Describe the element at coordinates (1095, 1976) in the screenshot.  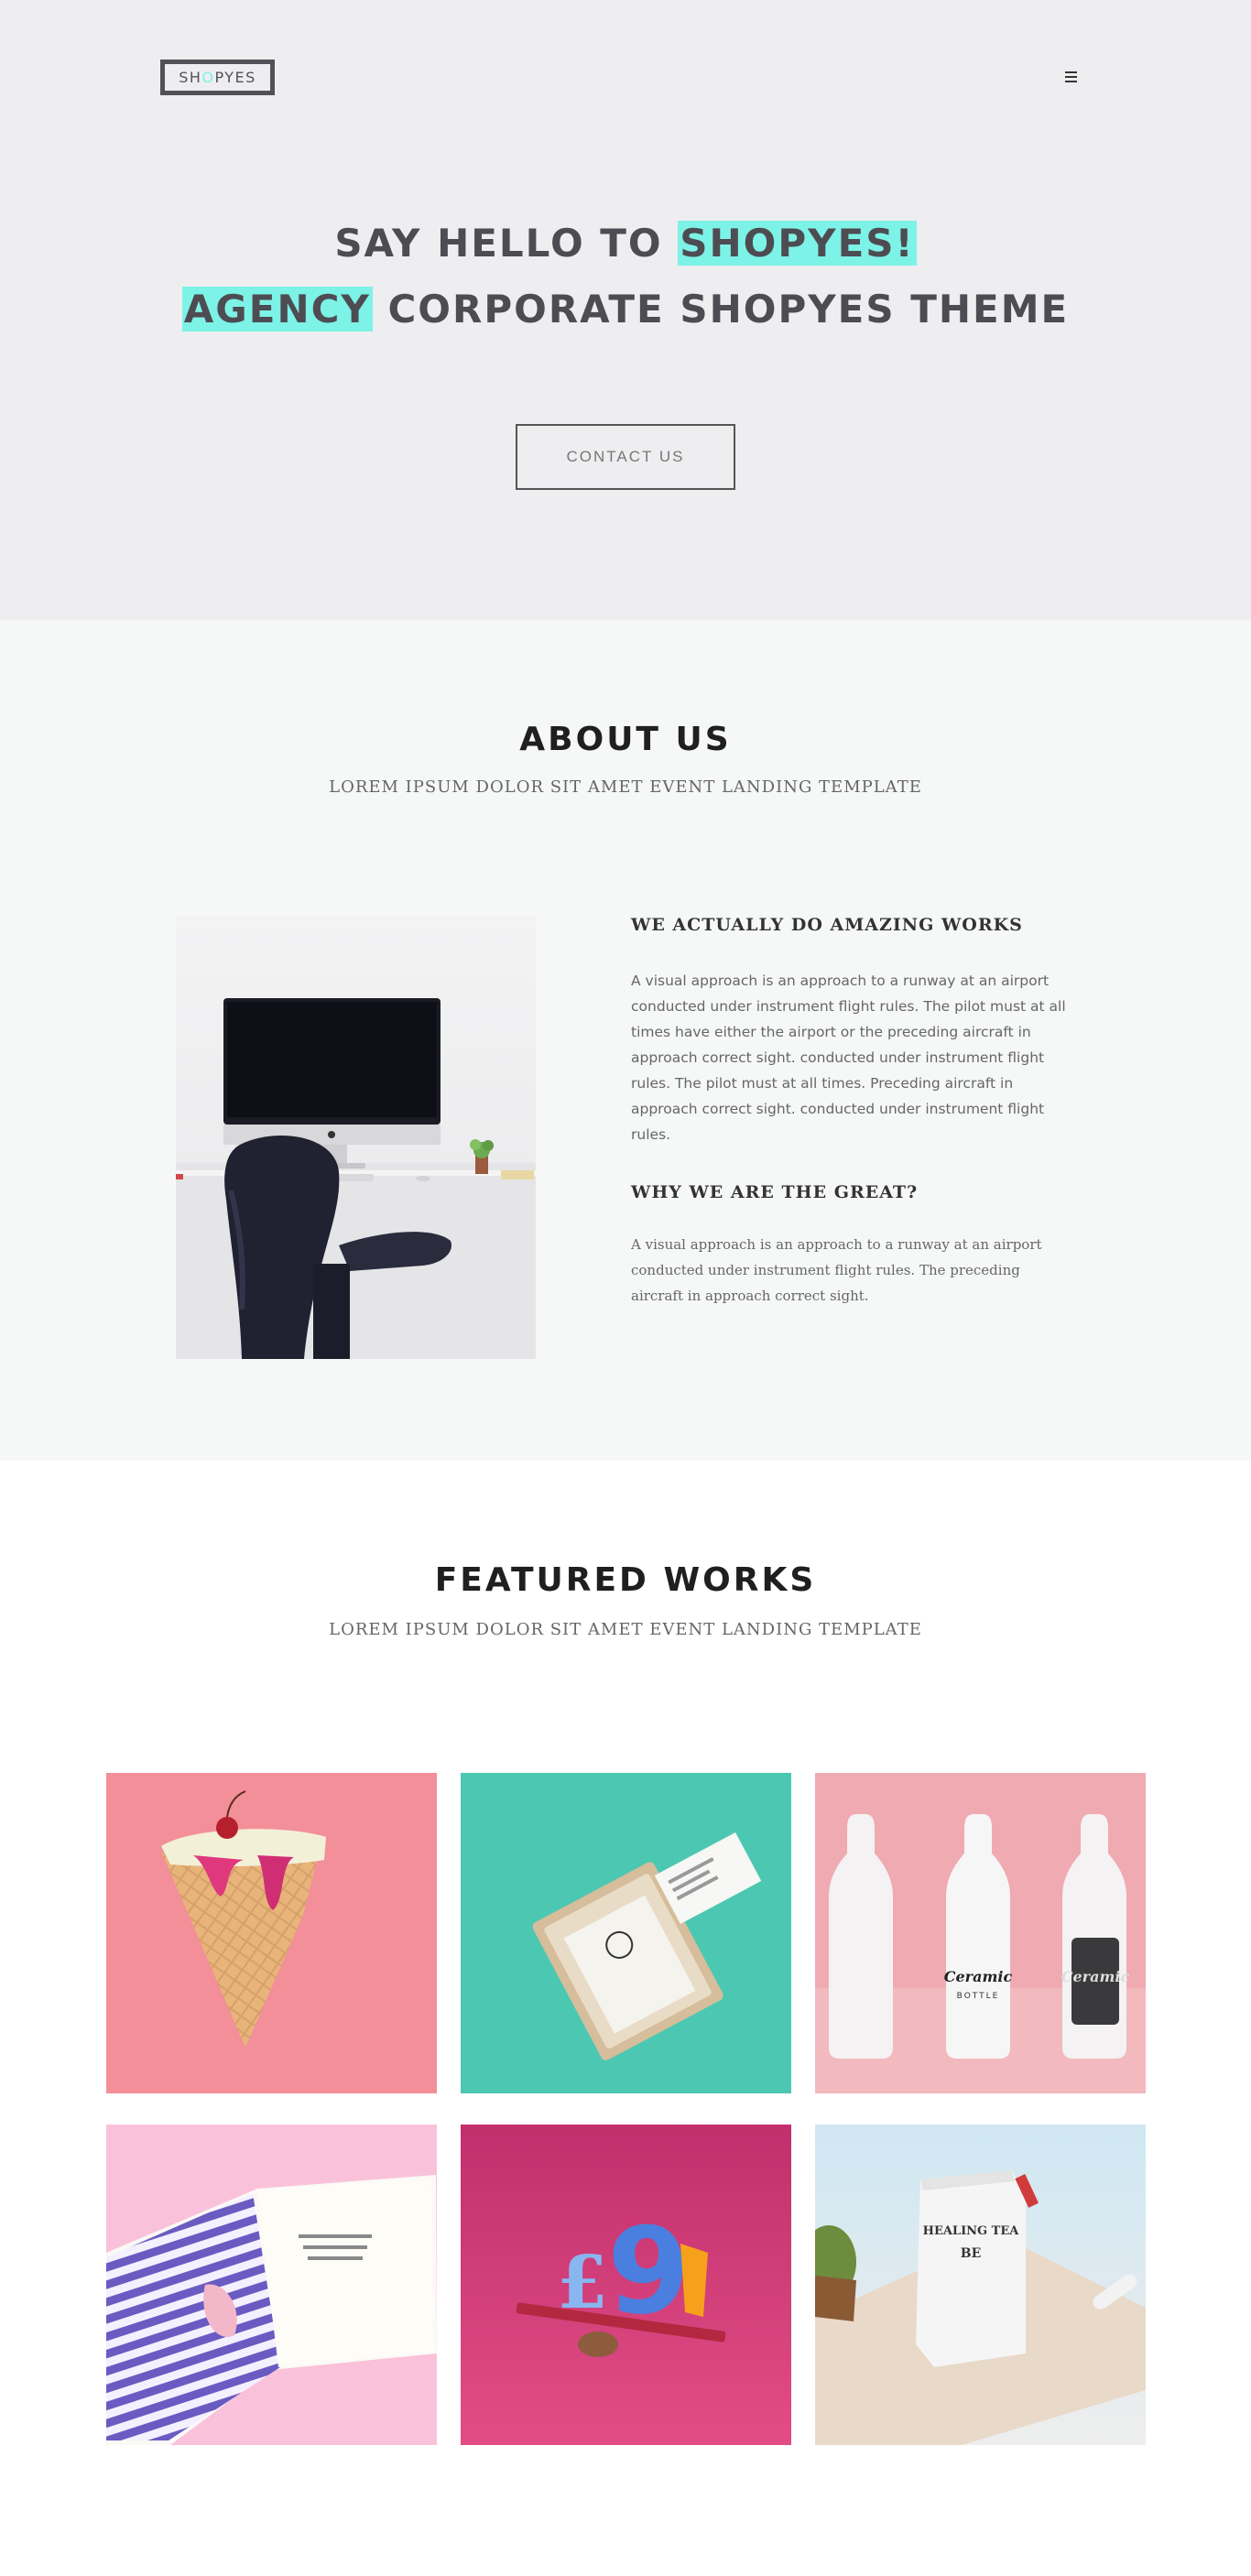
I see `bottle-label-dark: Ceramic` at that location.